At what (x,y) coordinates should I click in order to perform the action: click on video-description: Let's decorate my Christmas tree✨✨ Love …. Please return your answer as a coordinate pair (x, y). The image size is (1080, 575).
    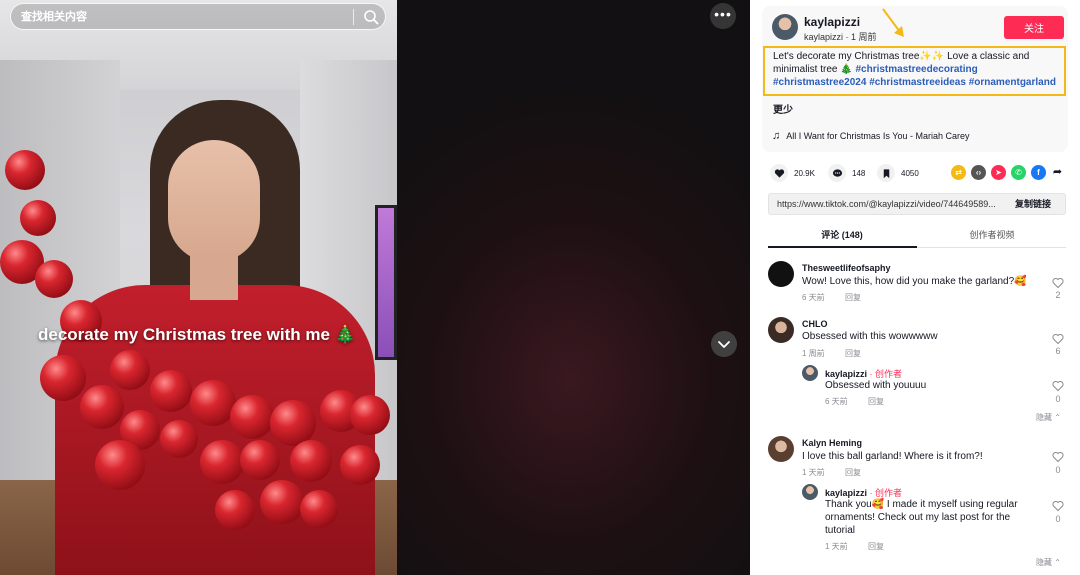
    Looking at the image, I should click on (914, 71).